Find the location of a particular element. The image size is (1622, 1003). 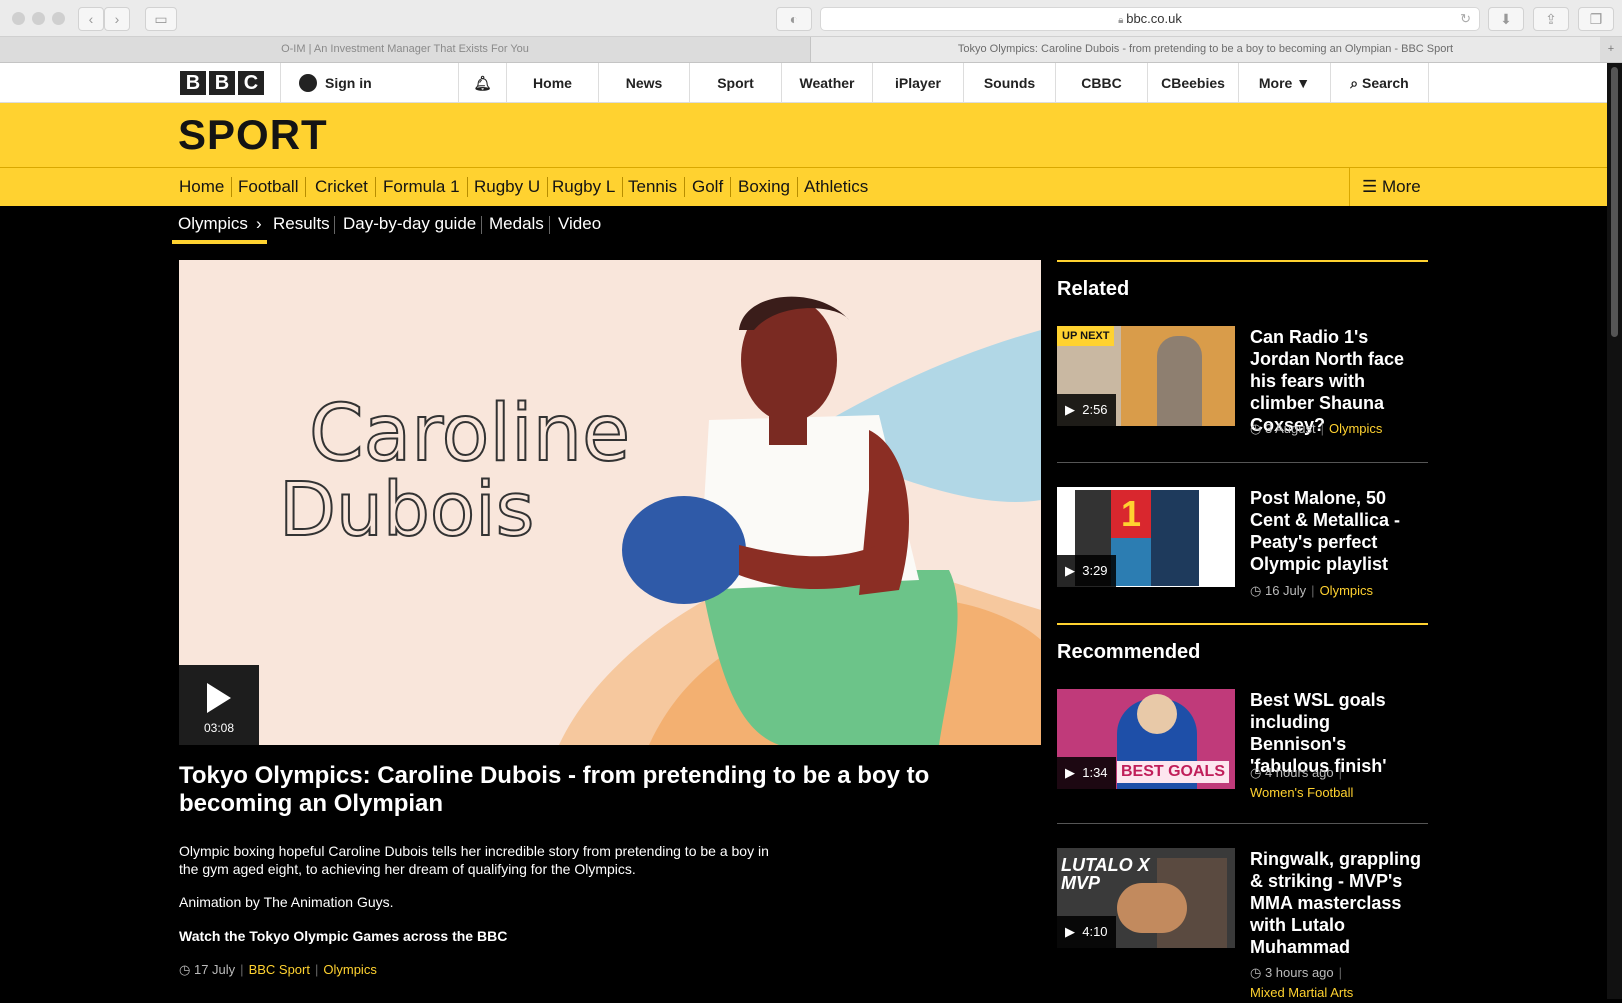

close-window-icon is located at coordinates (18, 18).